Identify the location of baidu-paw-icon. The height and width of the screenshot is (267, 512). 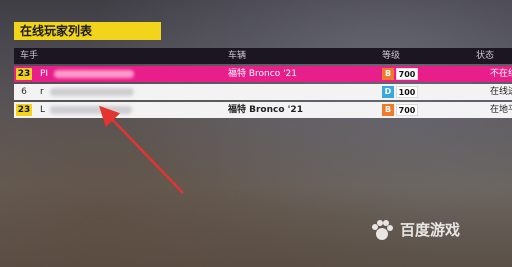
(382, 230).